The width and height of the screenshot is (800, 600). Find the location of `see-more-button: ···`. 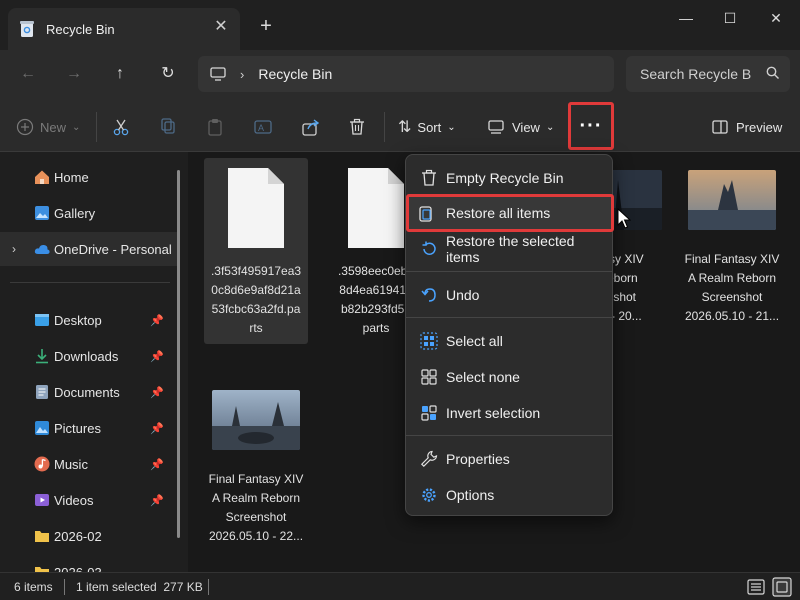

see-more-button: ··· is located at coordinates (591, 126).